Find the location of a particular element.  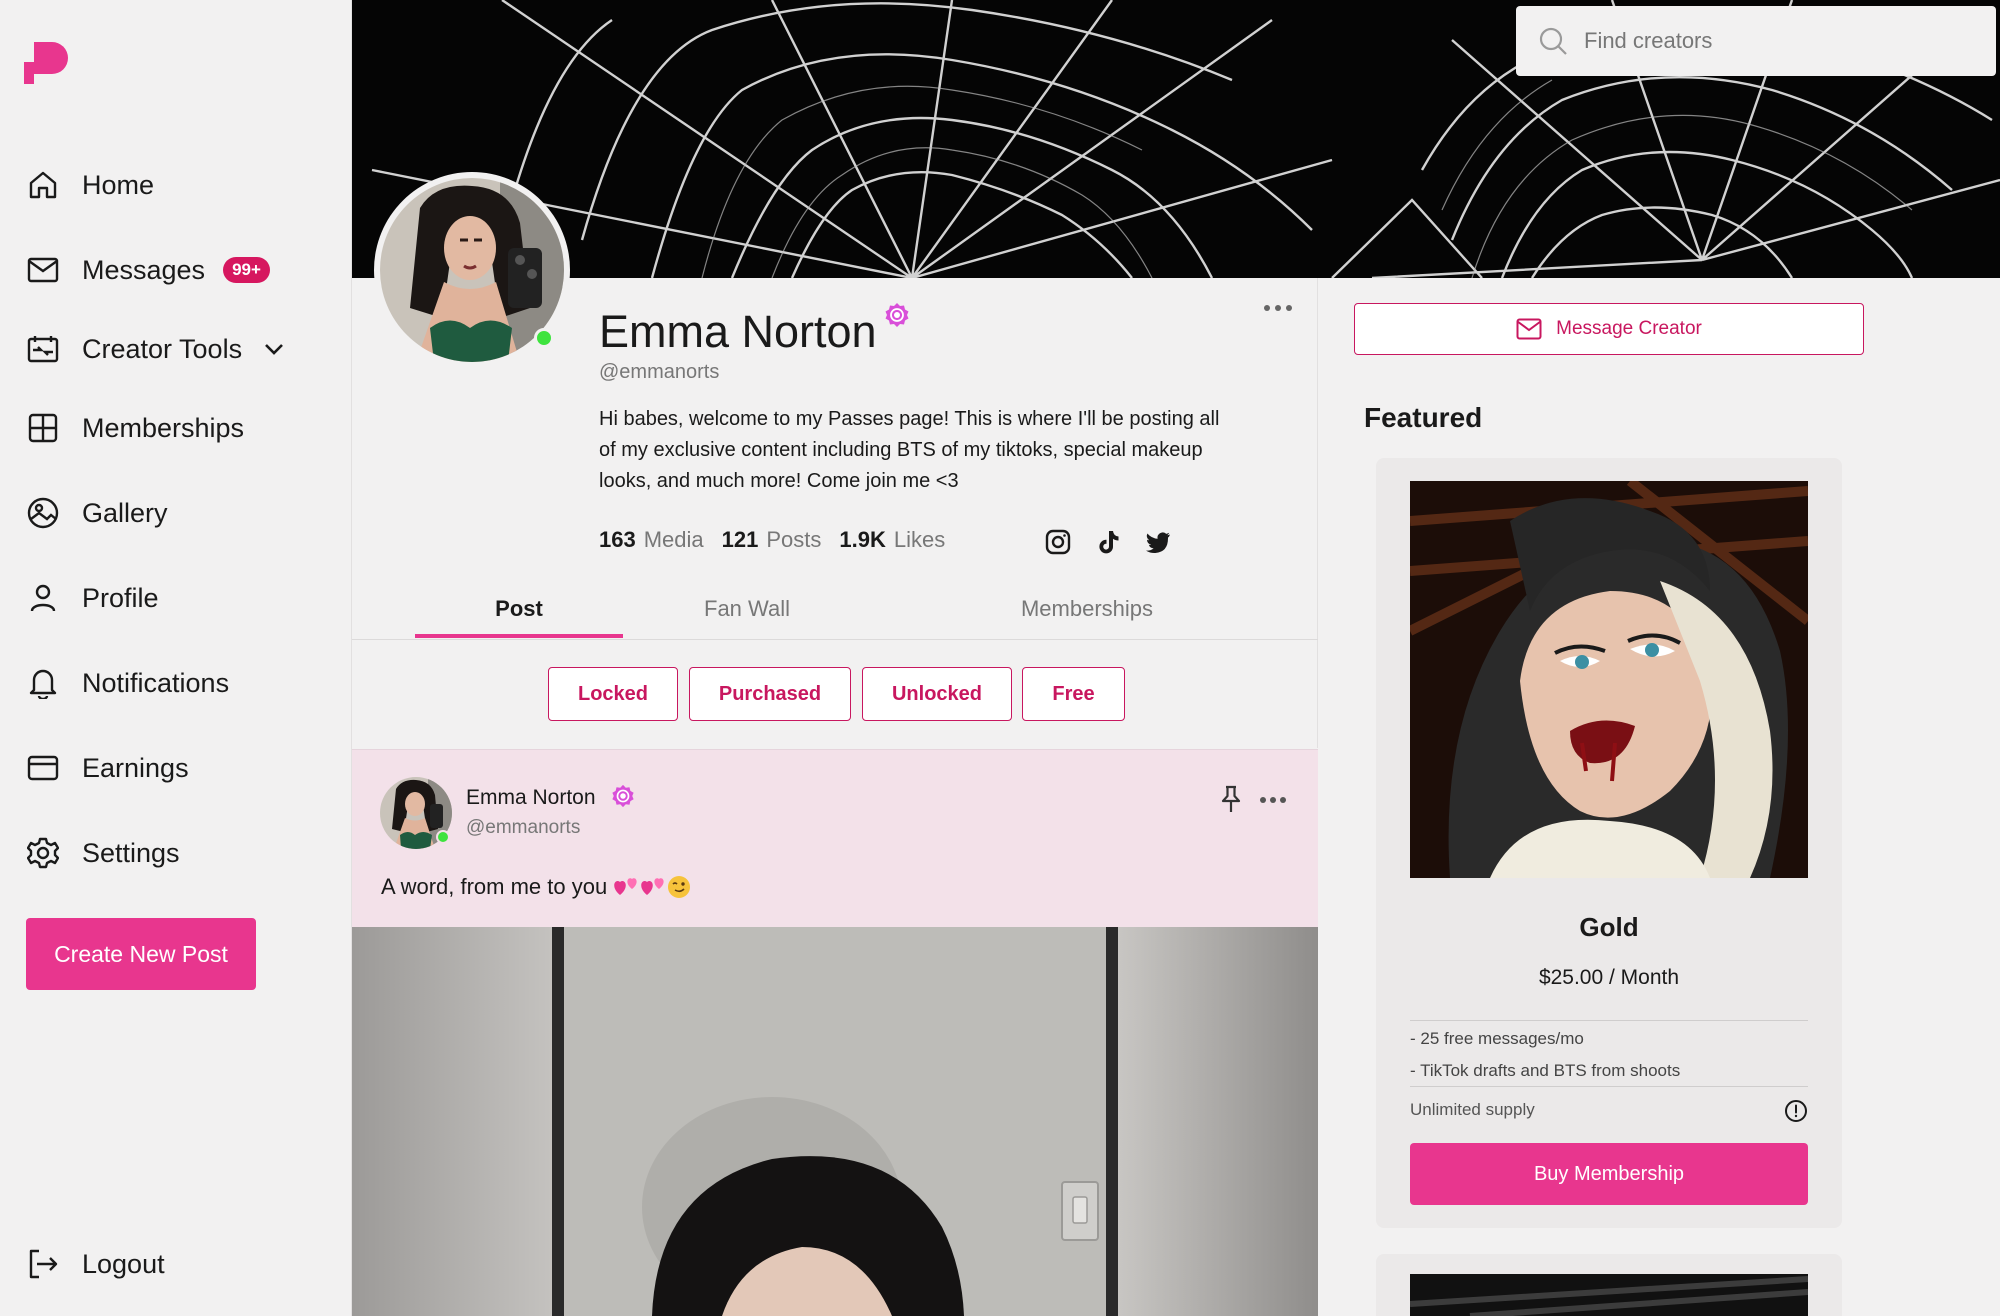

sidebar-item-home: Home is located at coordinates (90, 185).